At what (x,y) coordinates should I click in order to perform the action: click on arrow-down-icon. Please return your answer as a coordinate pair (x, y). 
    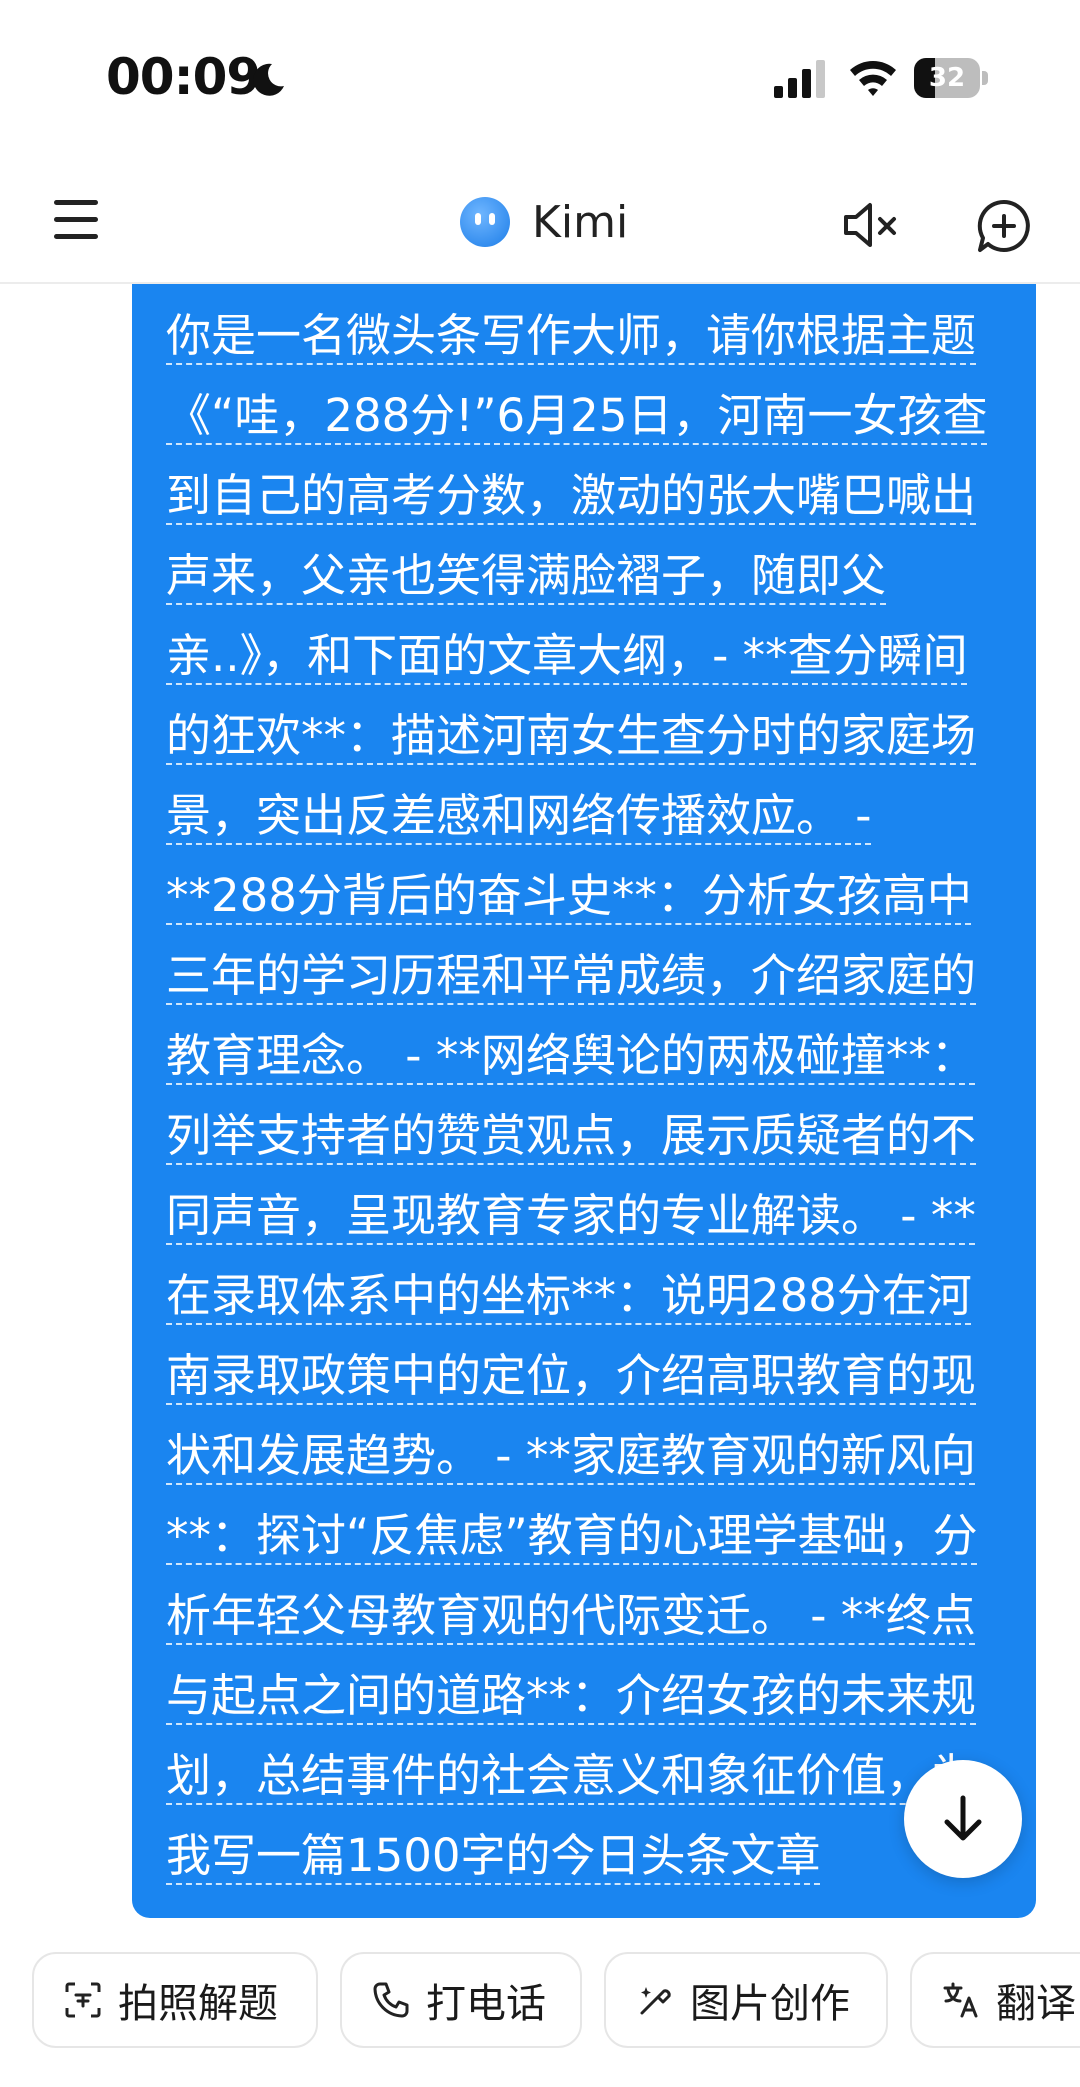
    Looking at the image, I should click on (963, 1818).